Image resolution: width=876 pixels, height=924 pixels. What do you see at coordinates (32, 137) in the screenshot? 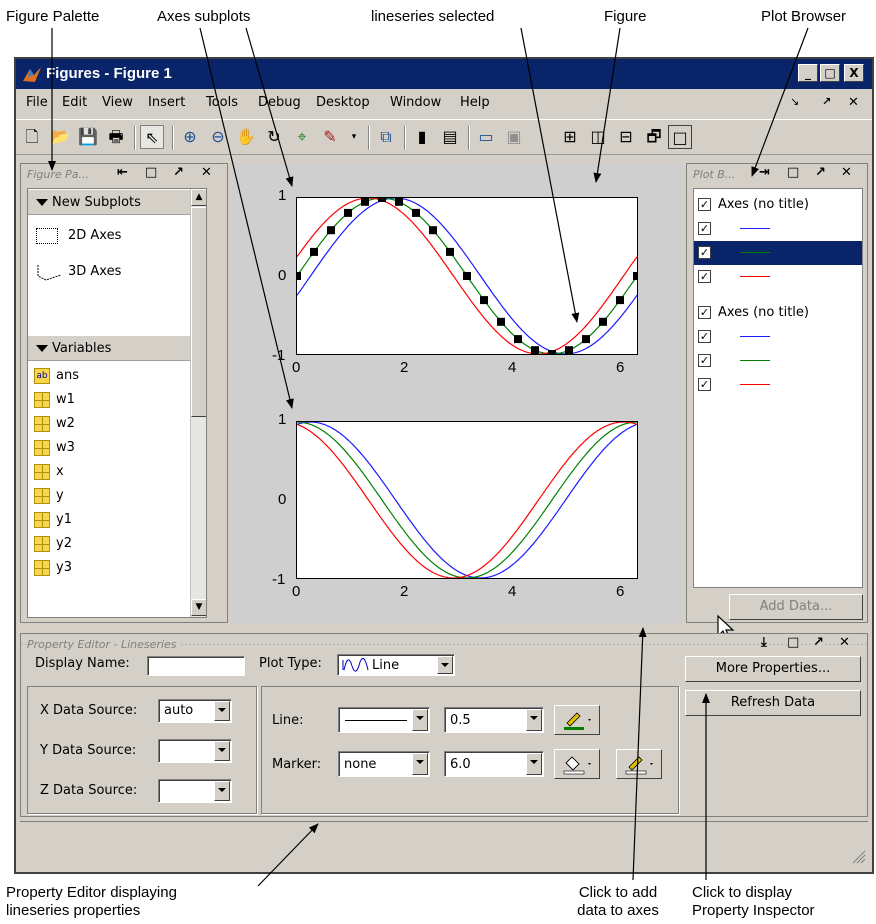
I see `new-file-icon: 🗋` at bounding box center [32, 137].